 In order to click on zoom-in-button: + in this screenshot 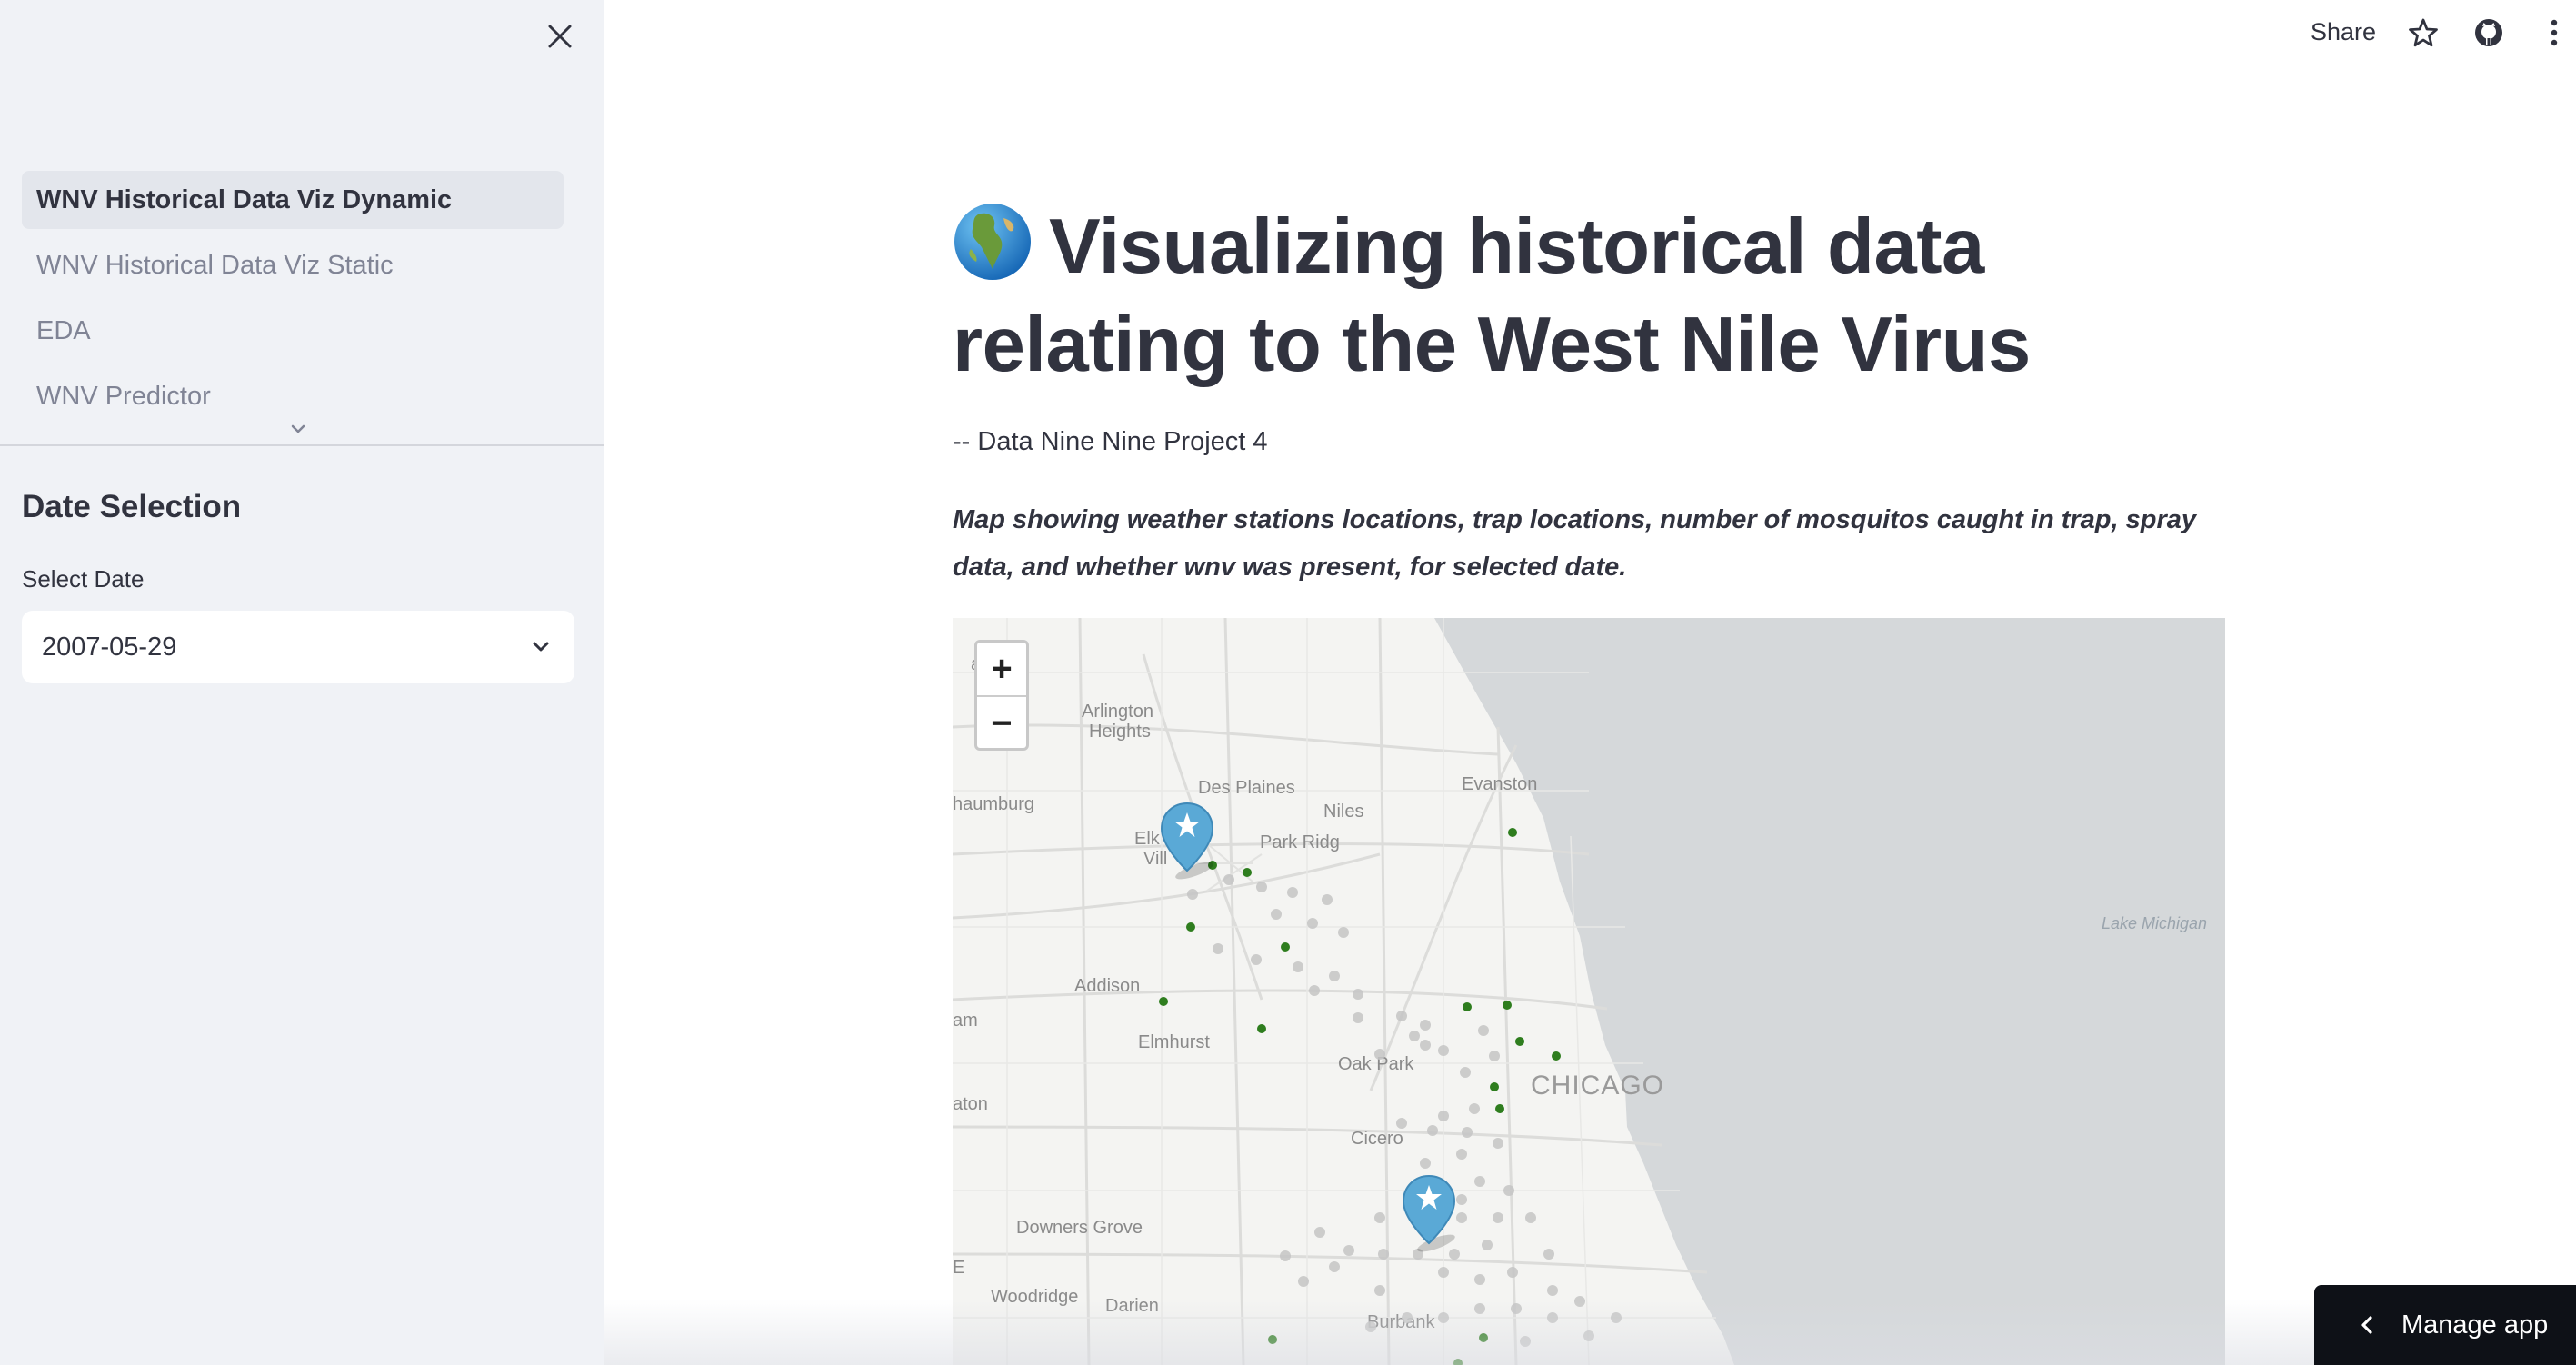, I will do `click(1001, 670)`.